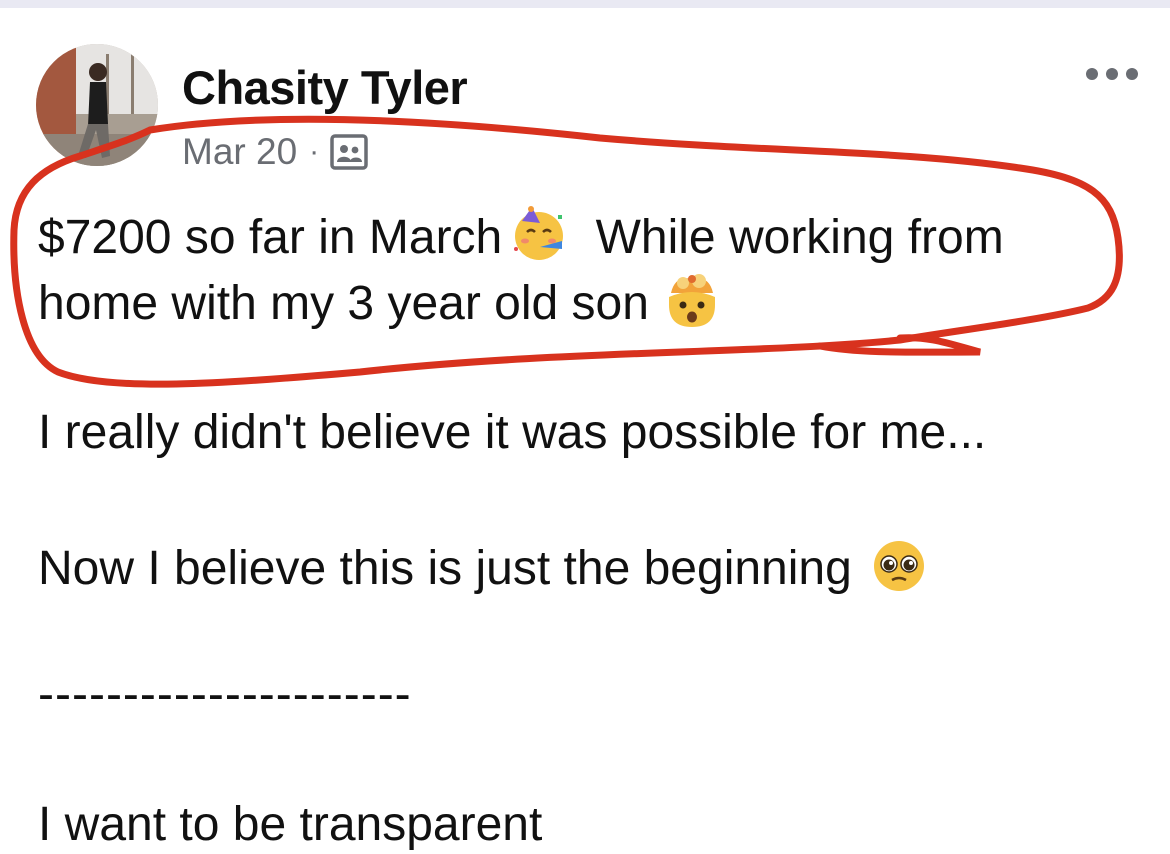 This screenshot has height=854, width=1170. I want to click on post-line-2: home with my 3 year old son, so click(379, 302).